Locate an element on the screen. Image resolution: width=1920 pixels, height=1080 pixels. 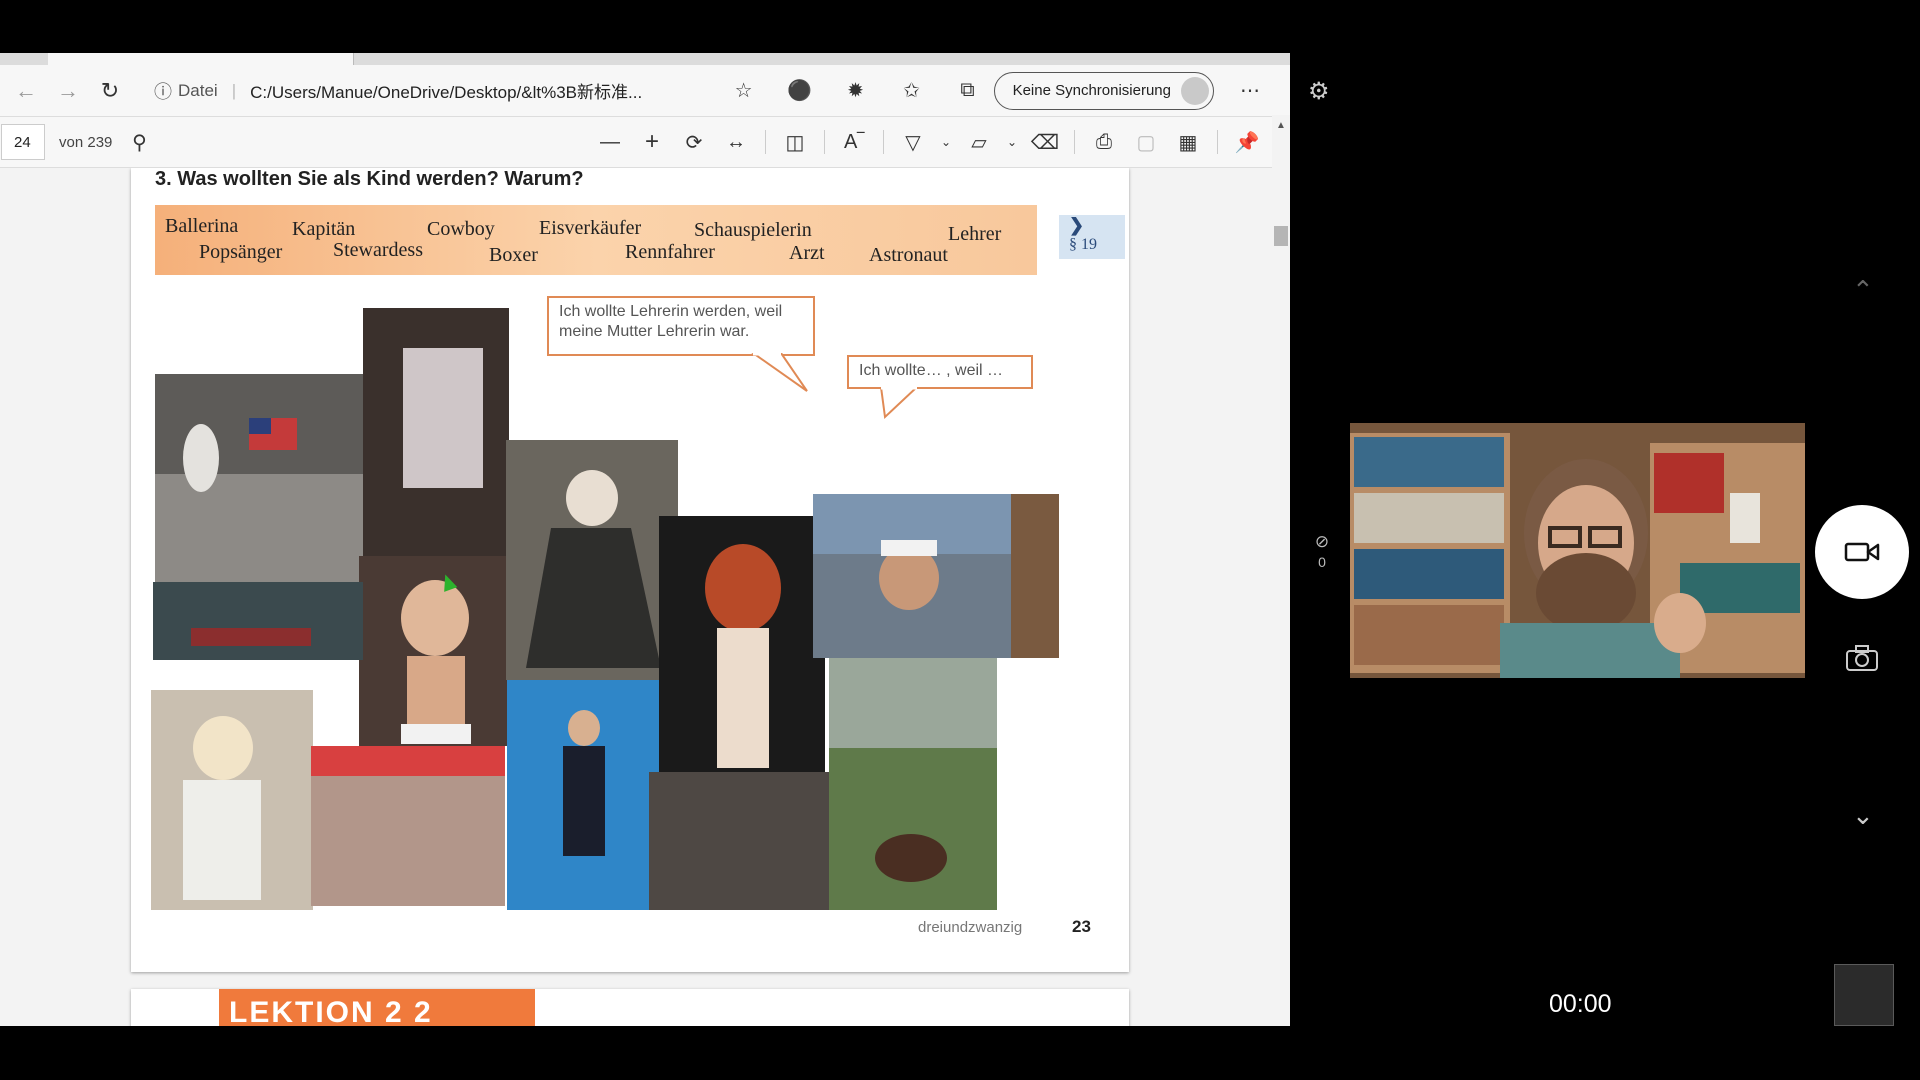
read-aloud-icon: A‾ is located at coordinates (854, 142).